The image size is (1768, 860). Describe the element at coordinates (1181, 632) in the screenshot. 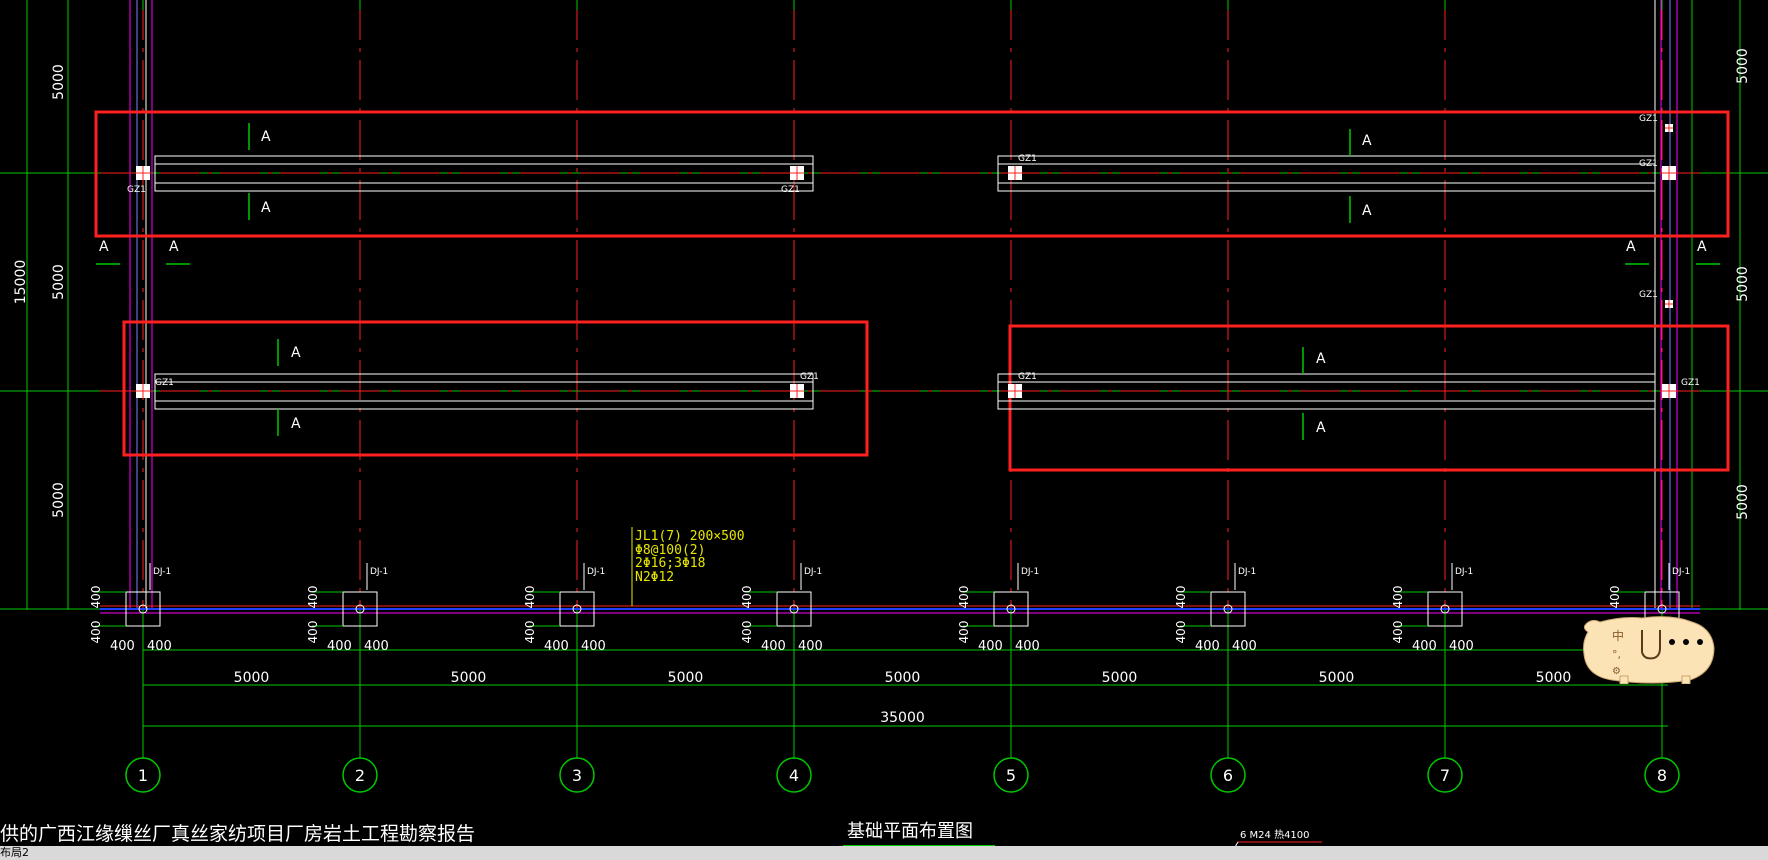

I see `footing-dim-bottom-6: 400` at that location.